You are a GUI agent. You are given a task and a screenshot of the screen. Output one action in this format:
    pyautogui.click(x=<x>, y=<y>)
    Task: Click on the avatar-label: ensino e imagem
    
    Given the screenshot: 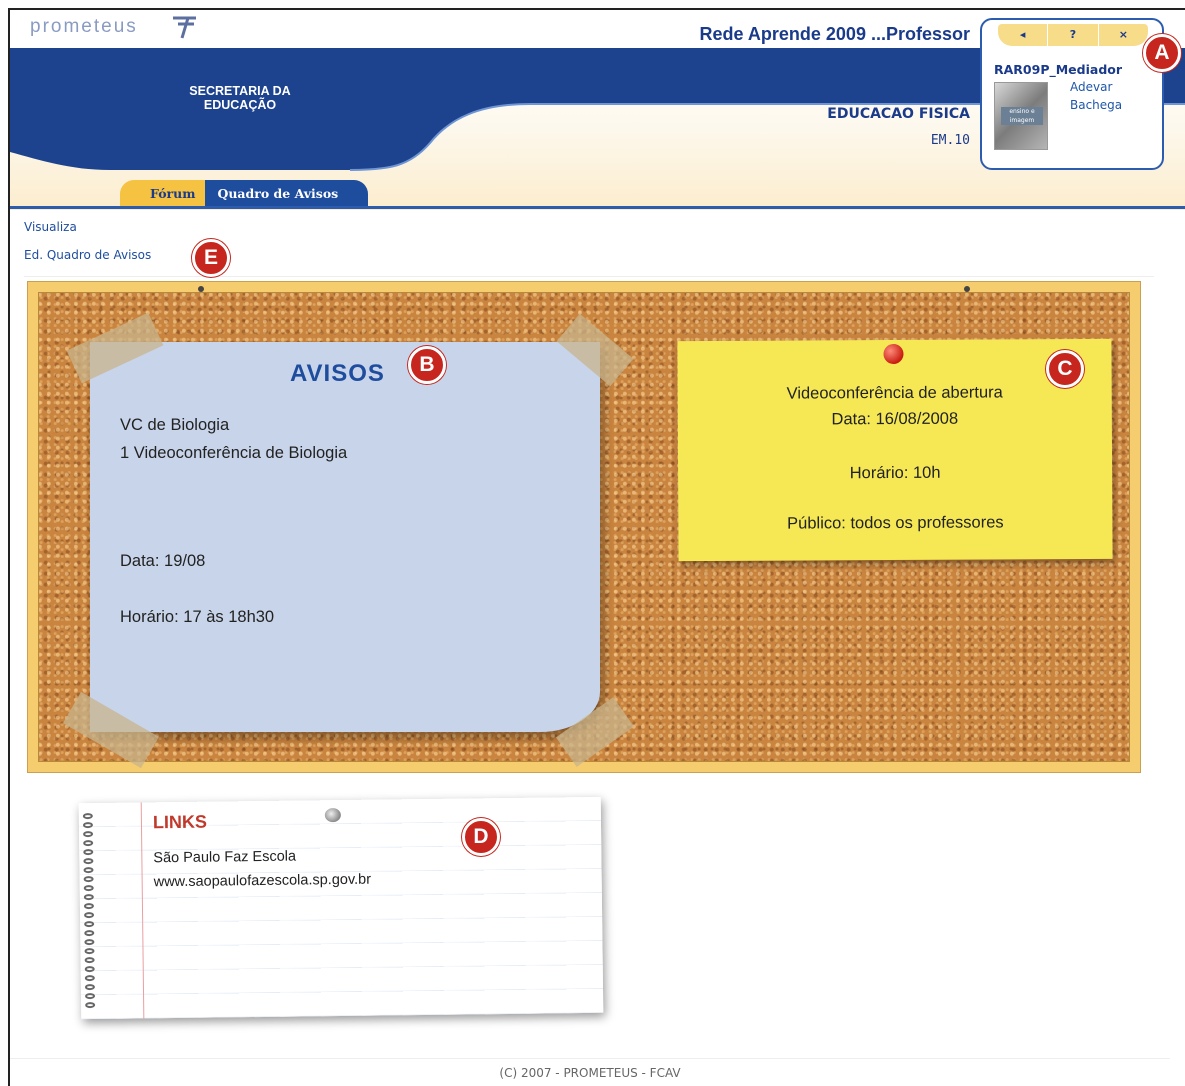 What is the action you would take?
    pyautogui.click(x=1022, y=116)
    